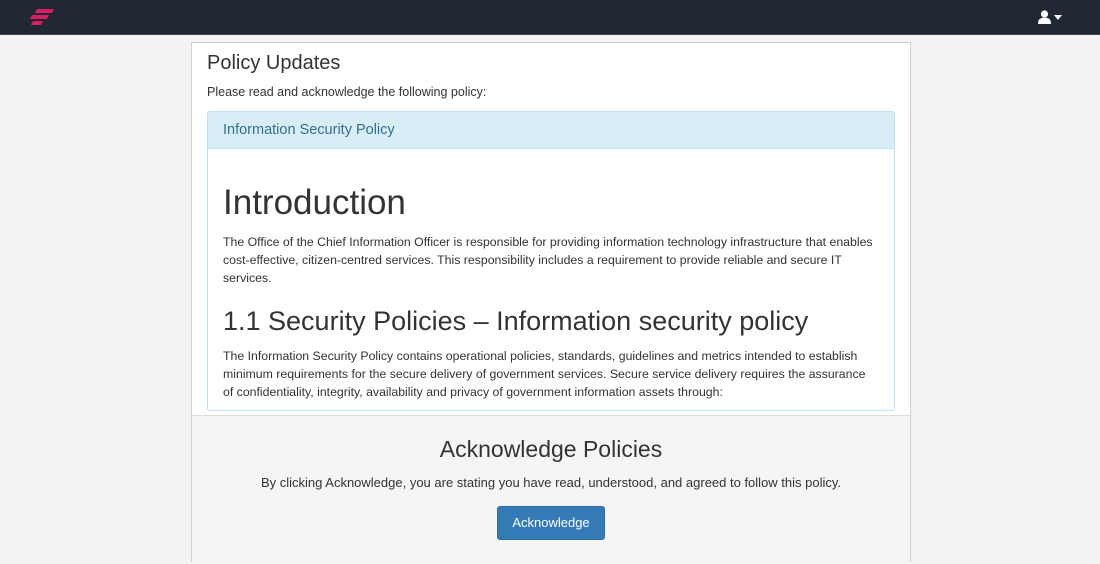 This screenshot has width=1100, height=564. Describe the element at coordinates (550, 17) in the screenshot. I see `top-navbar` at that location.